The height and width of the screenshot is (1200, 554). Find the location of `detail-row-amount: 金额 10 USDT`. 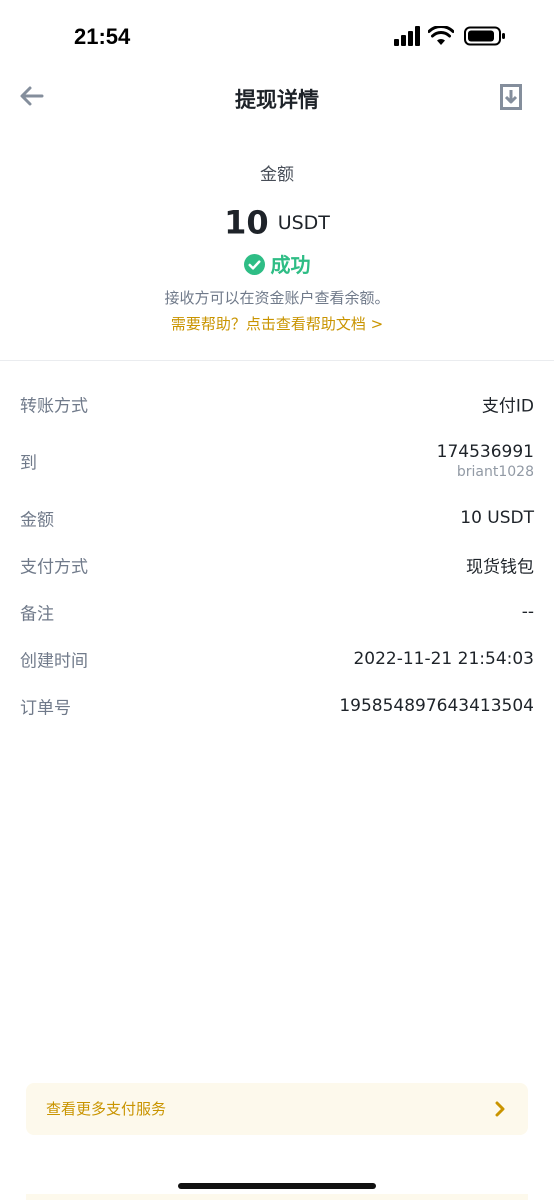

detail-row-amount: 金额 10 USDT is located at coordinates (277, 517).